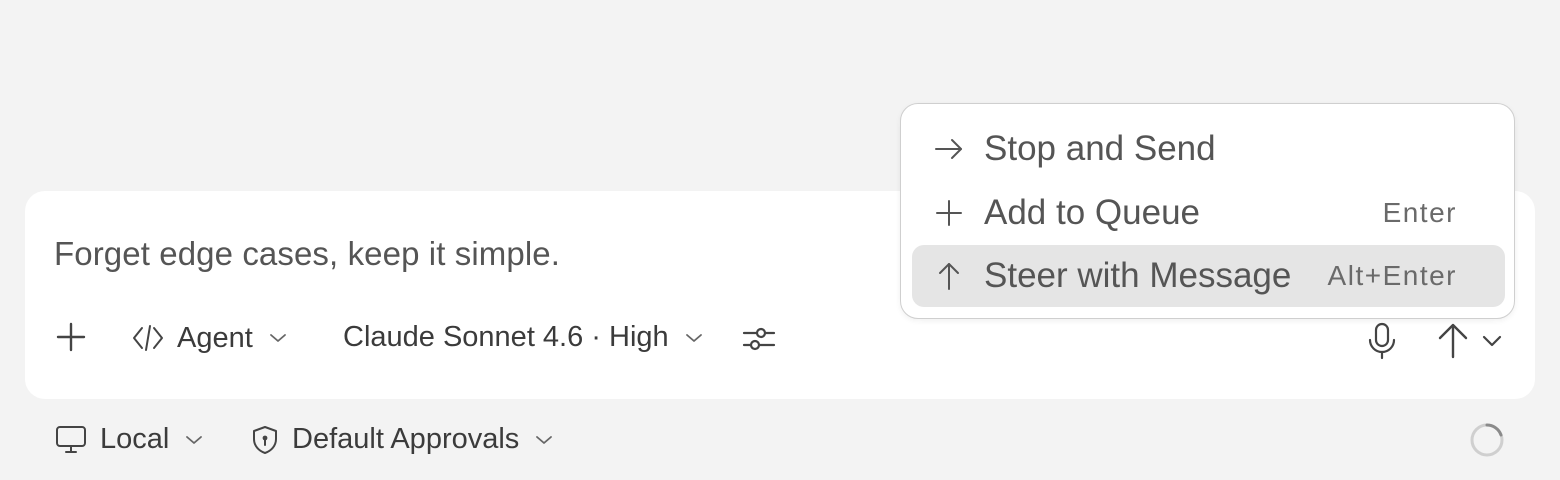  Describe the element at coordinates (406, 439) in the screenshot. I see `approvals-label: Default Approvals` at that location.